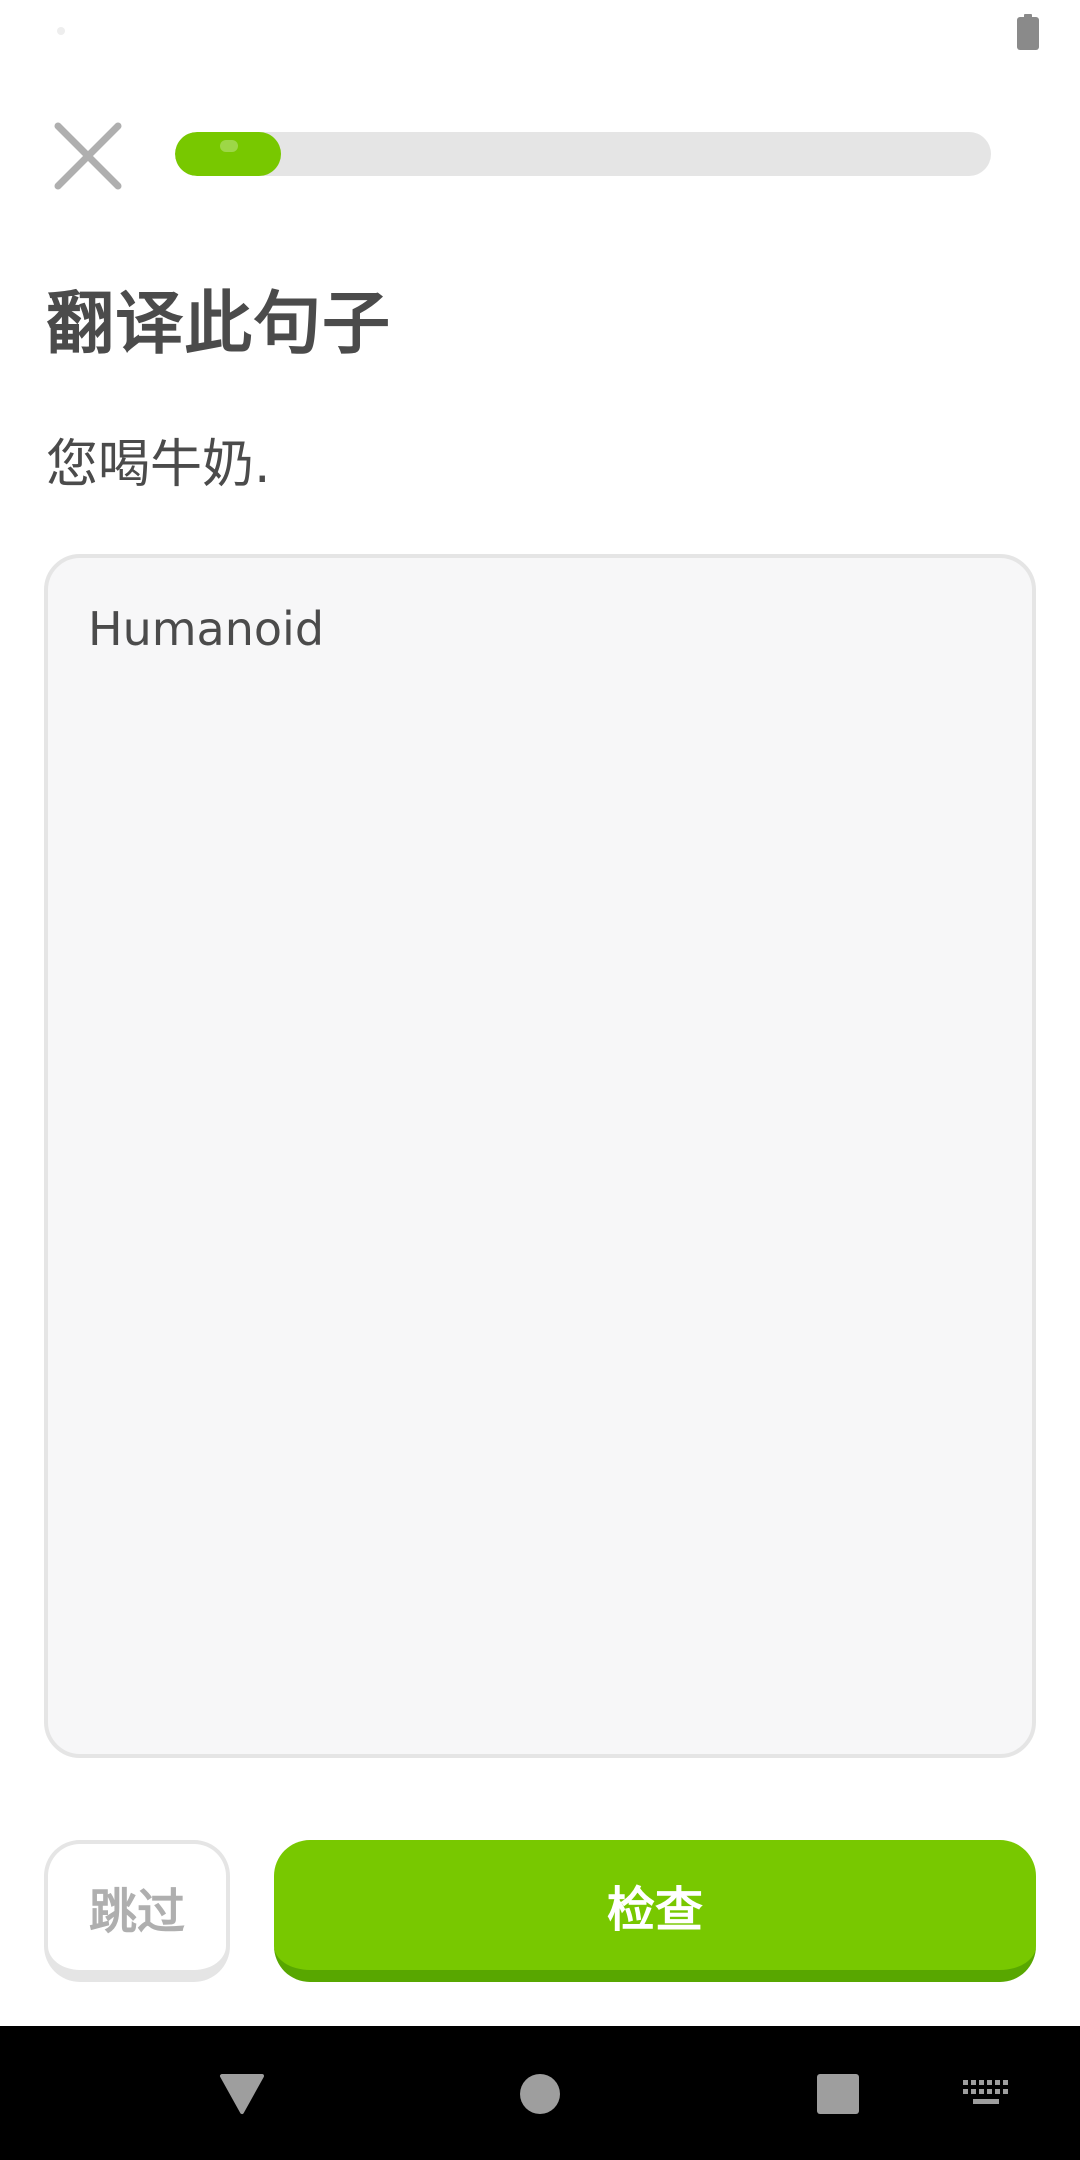 The width and height of the screenshot is (1080, 2160). I want to click on skip-button: 跳过, so click(137, 1911).